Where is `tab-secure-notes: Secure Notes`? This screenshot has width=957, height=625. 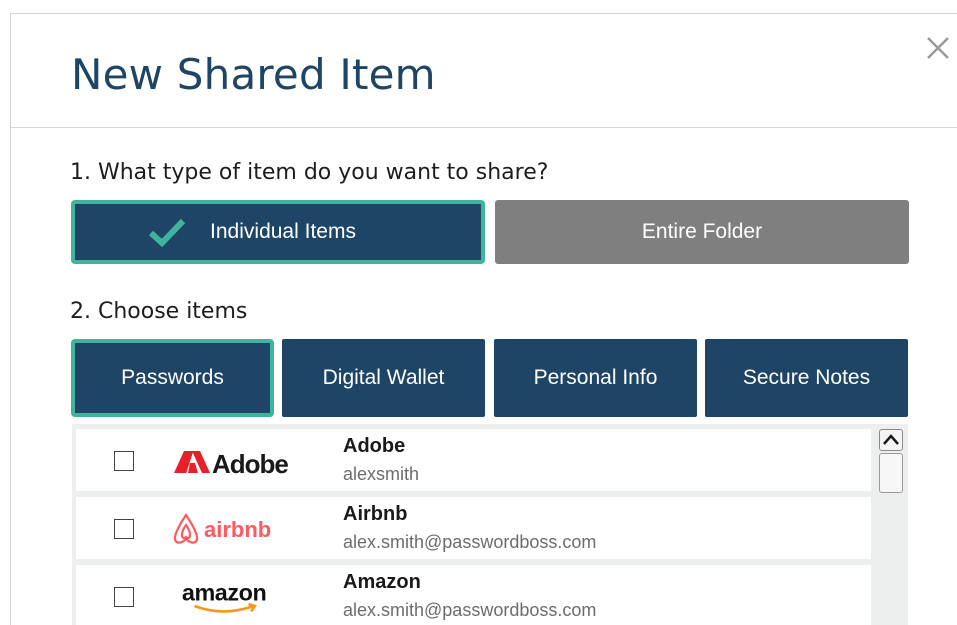 tab-secure-notes: Secure Notes is located at coordinates (806, 378).